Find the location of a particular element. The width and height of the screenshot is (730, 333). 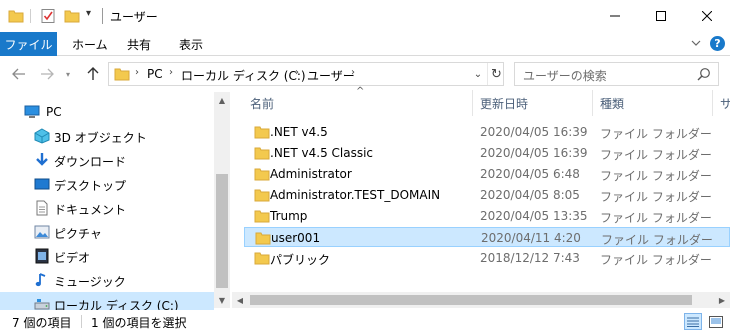

horizontal-scrollbar: ◀ ▶ is located at coordinates (481, 300).